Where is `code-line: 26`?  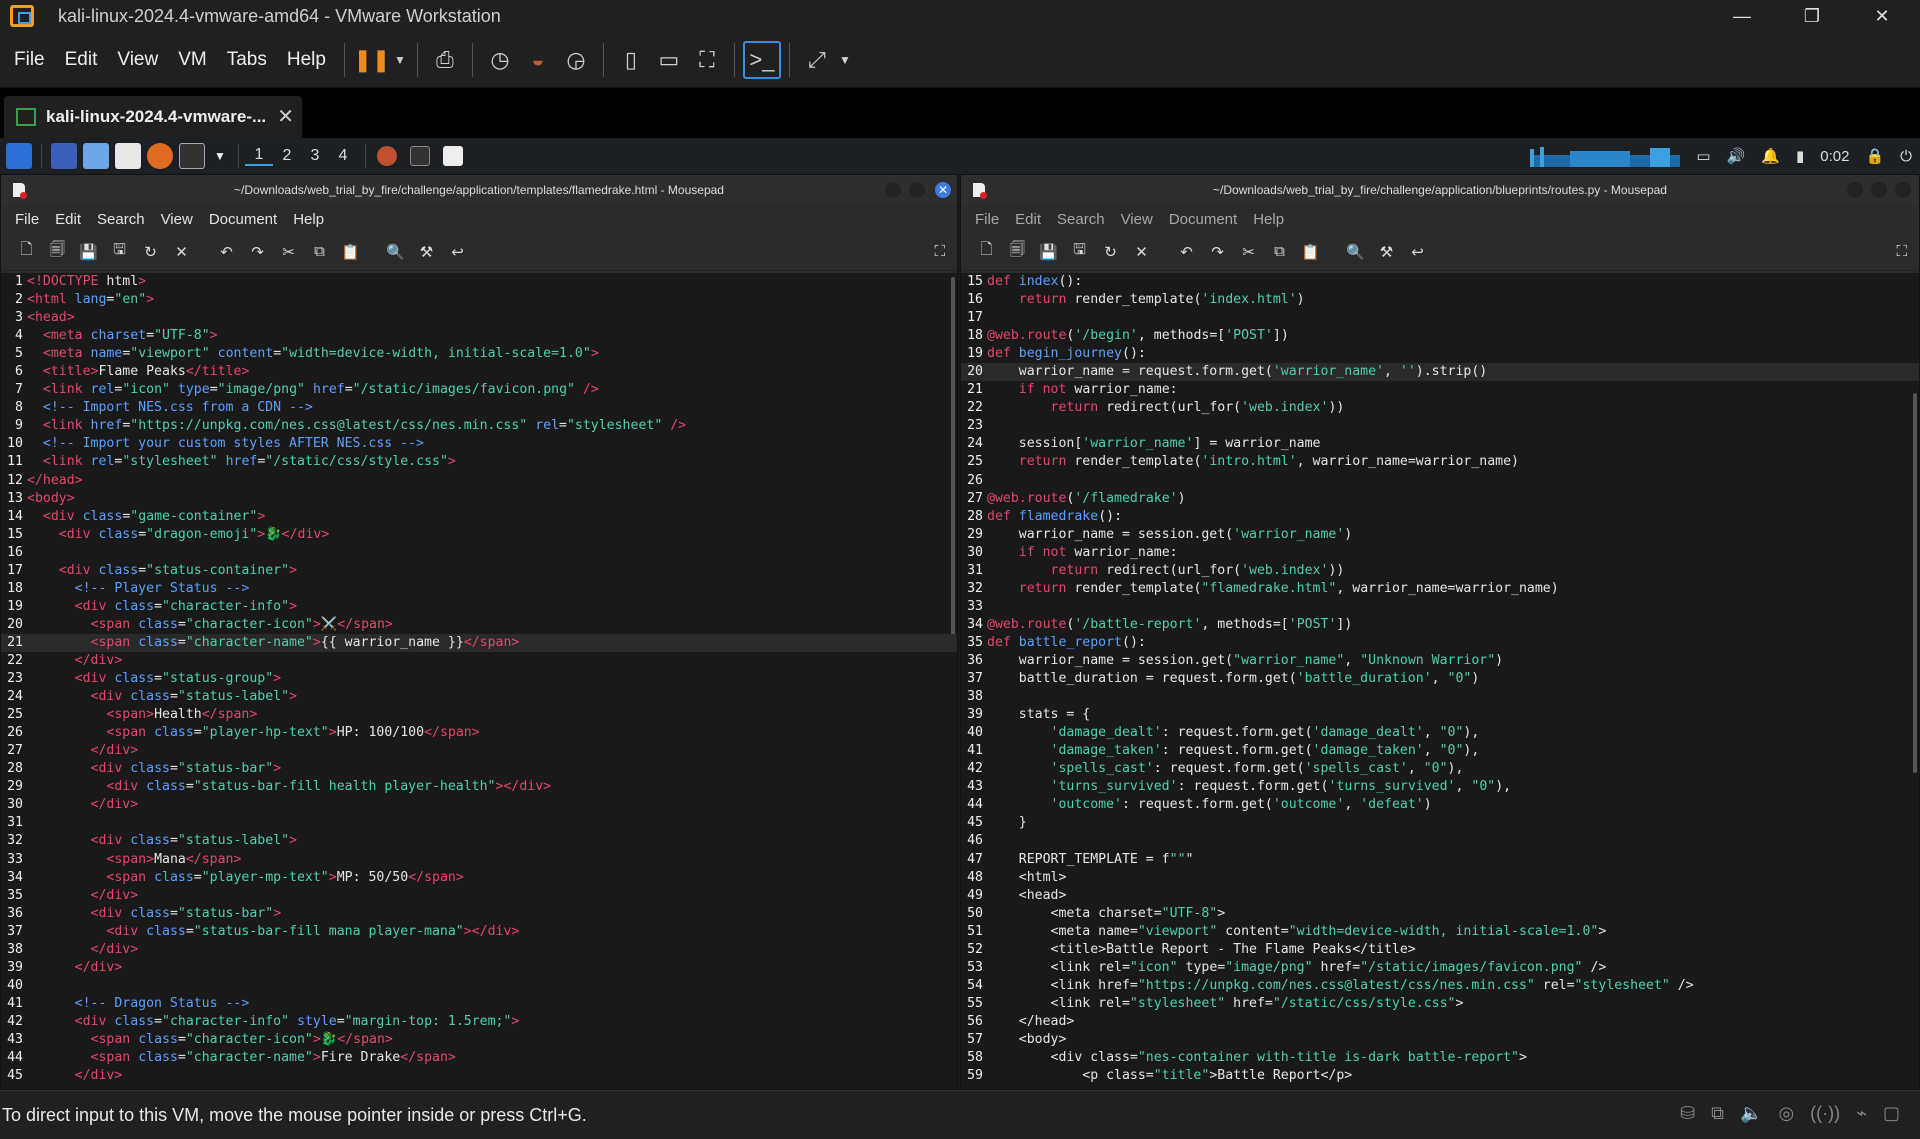 code-line: 26 is located at coordinates (1440, 481).